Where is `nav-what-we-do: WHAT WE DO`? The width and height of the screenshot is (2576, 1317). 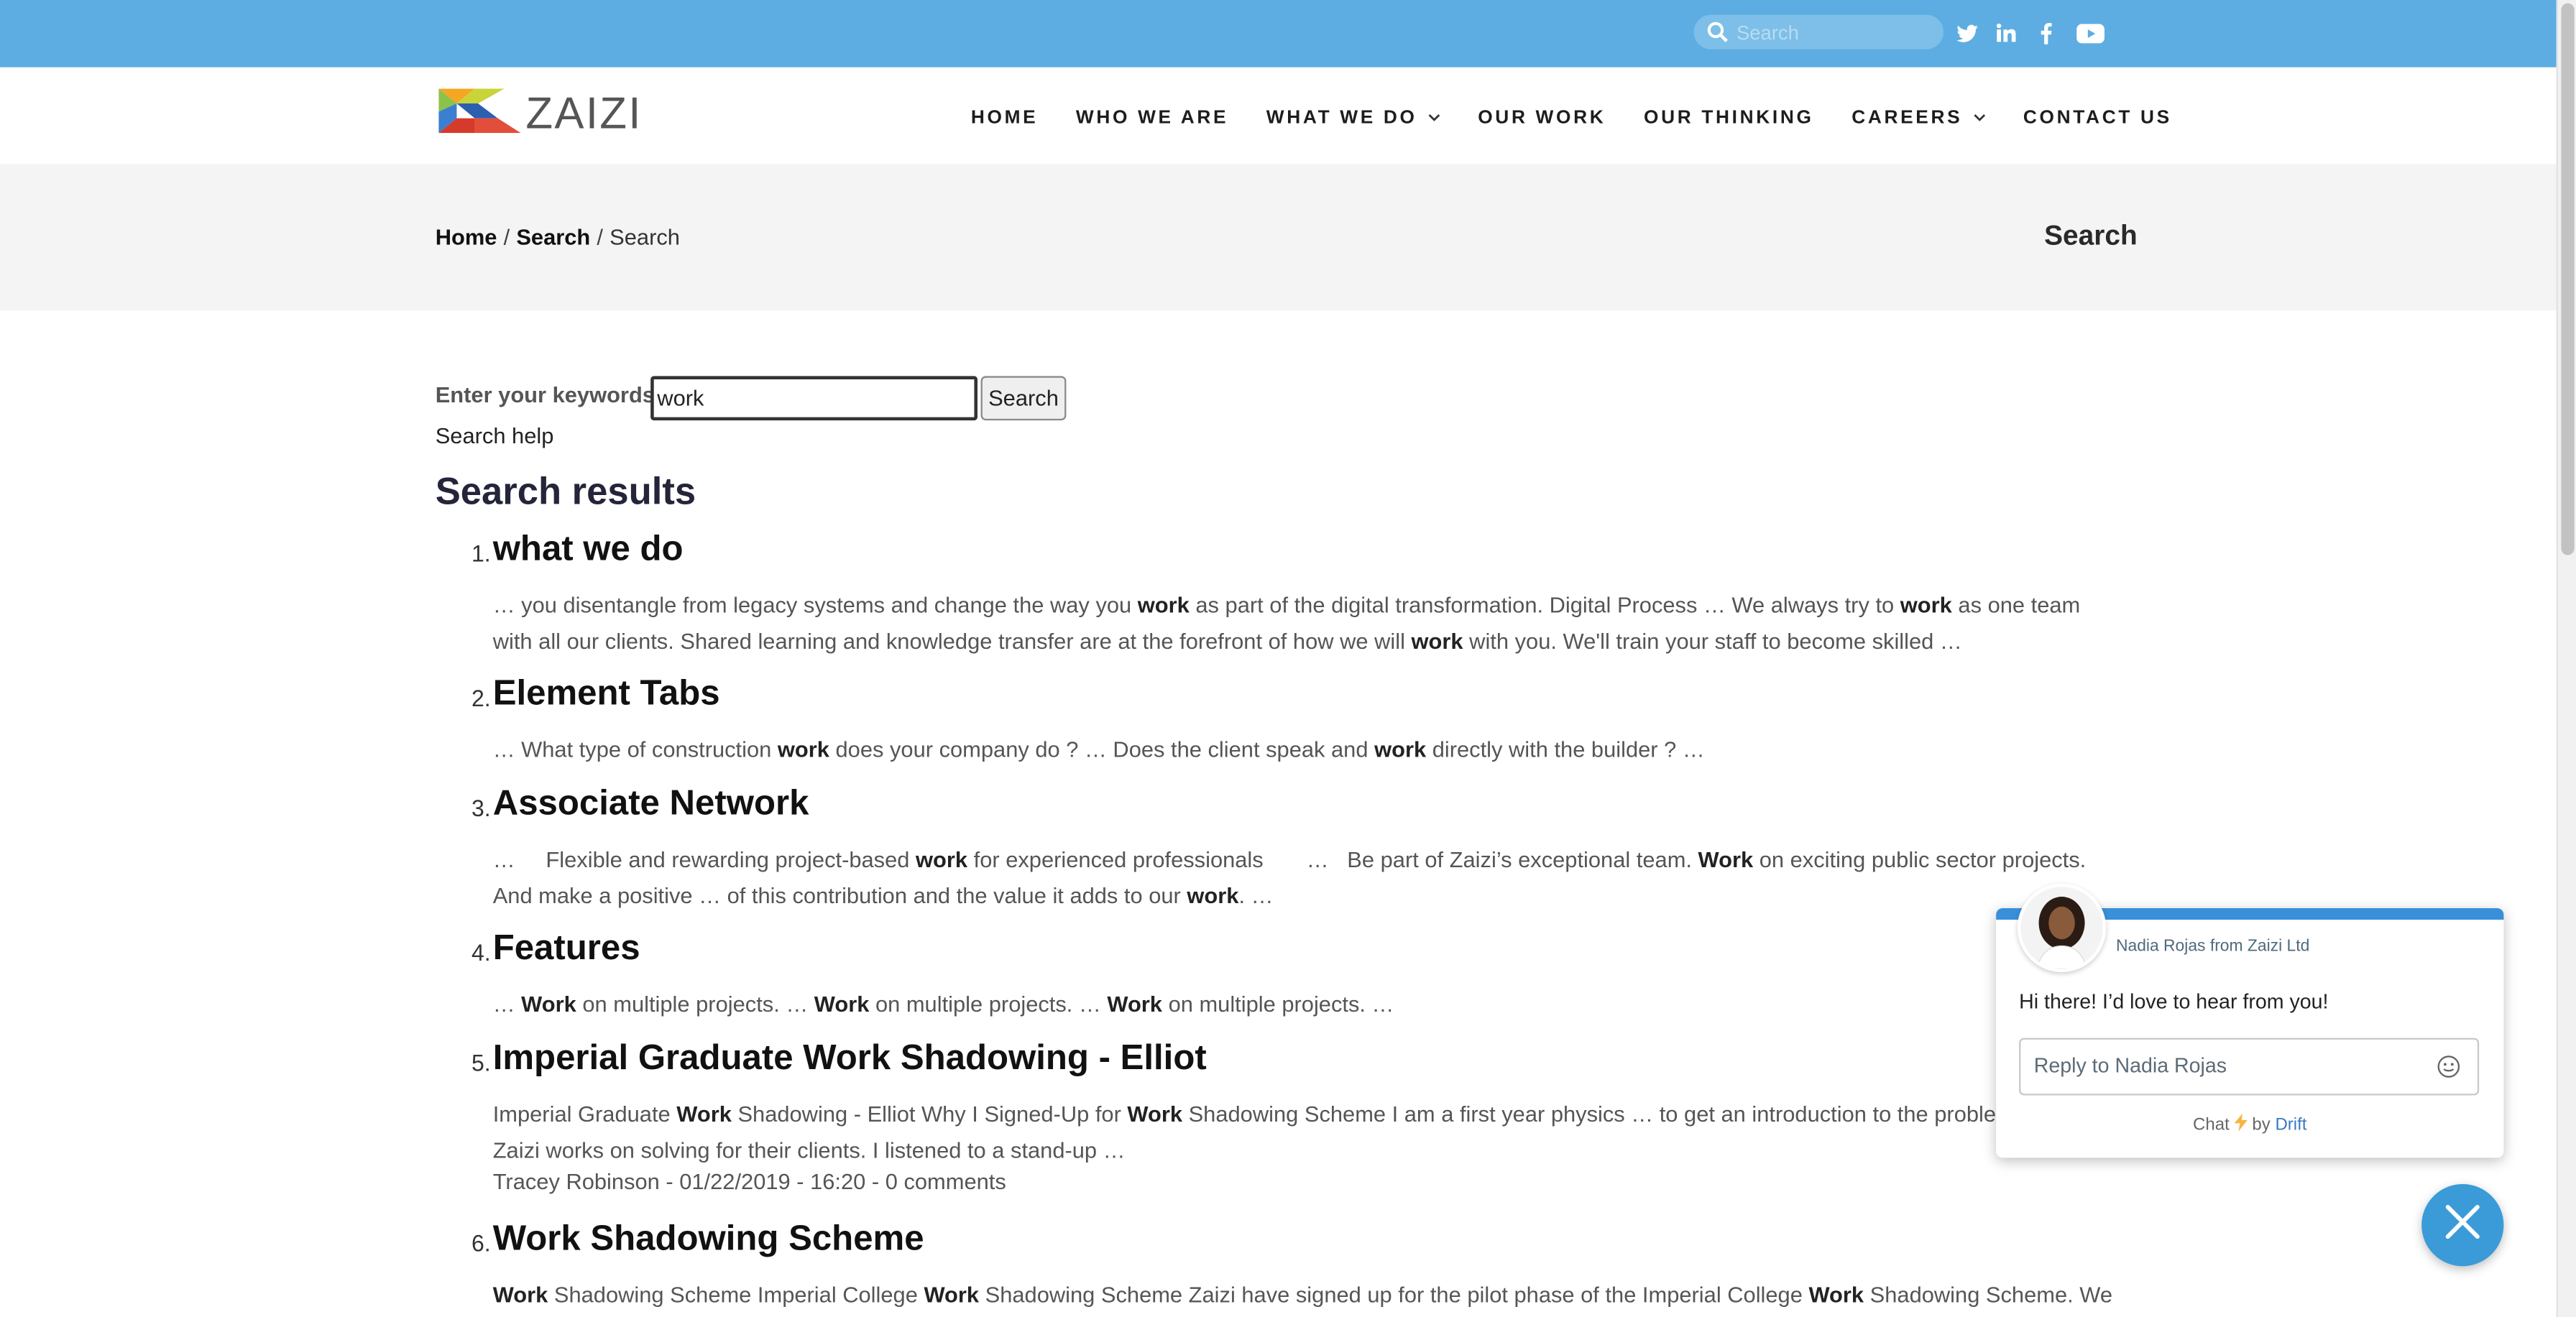
nav-what-we-do: WHAT WE DO is located at coordinates (1353, 119).